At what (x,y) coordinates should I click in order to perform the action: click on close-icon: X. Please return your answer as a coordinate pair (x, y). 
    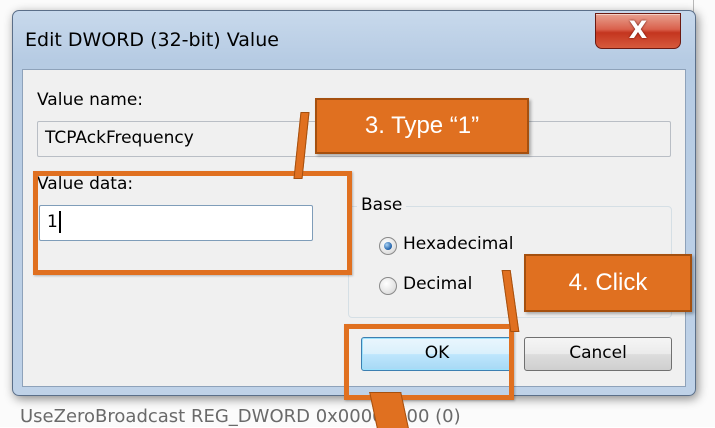
    Looking at the image, I should click on (638, 30).